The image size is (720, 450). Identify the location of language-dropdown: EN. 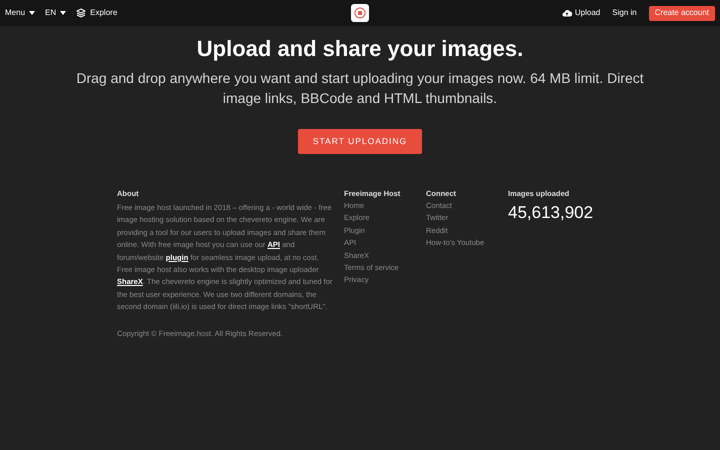
(55, 13).